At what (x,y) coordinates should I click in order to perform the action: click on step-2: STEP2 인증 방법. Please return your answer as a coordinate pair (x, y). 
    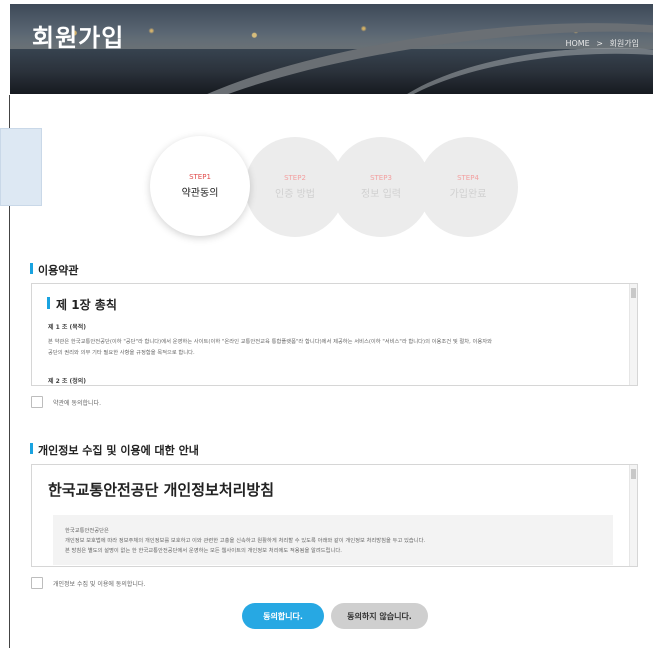
    Looking at the image, I should click on (295, 187).